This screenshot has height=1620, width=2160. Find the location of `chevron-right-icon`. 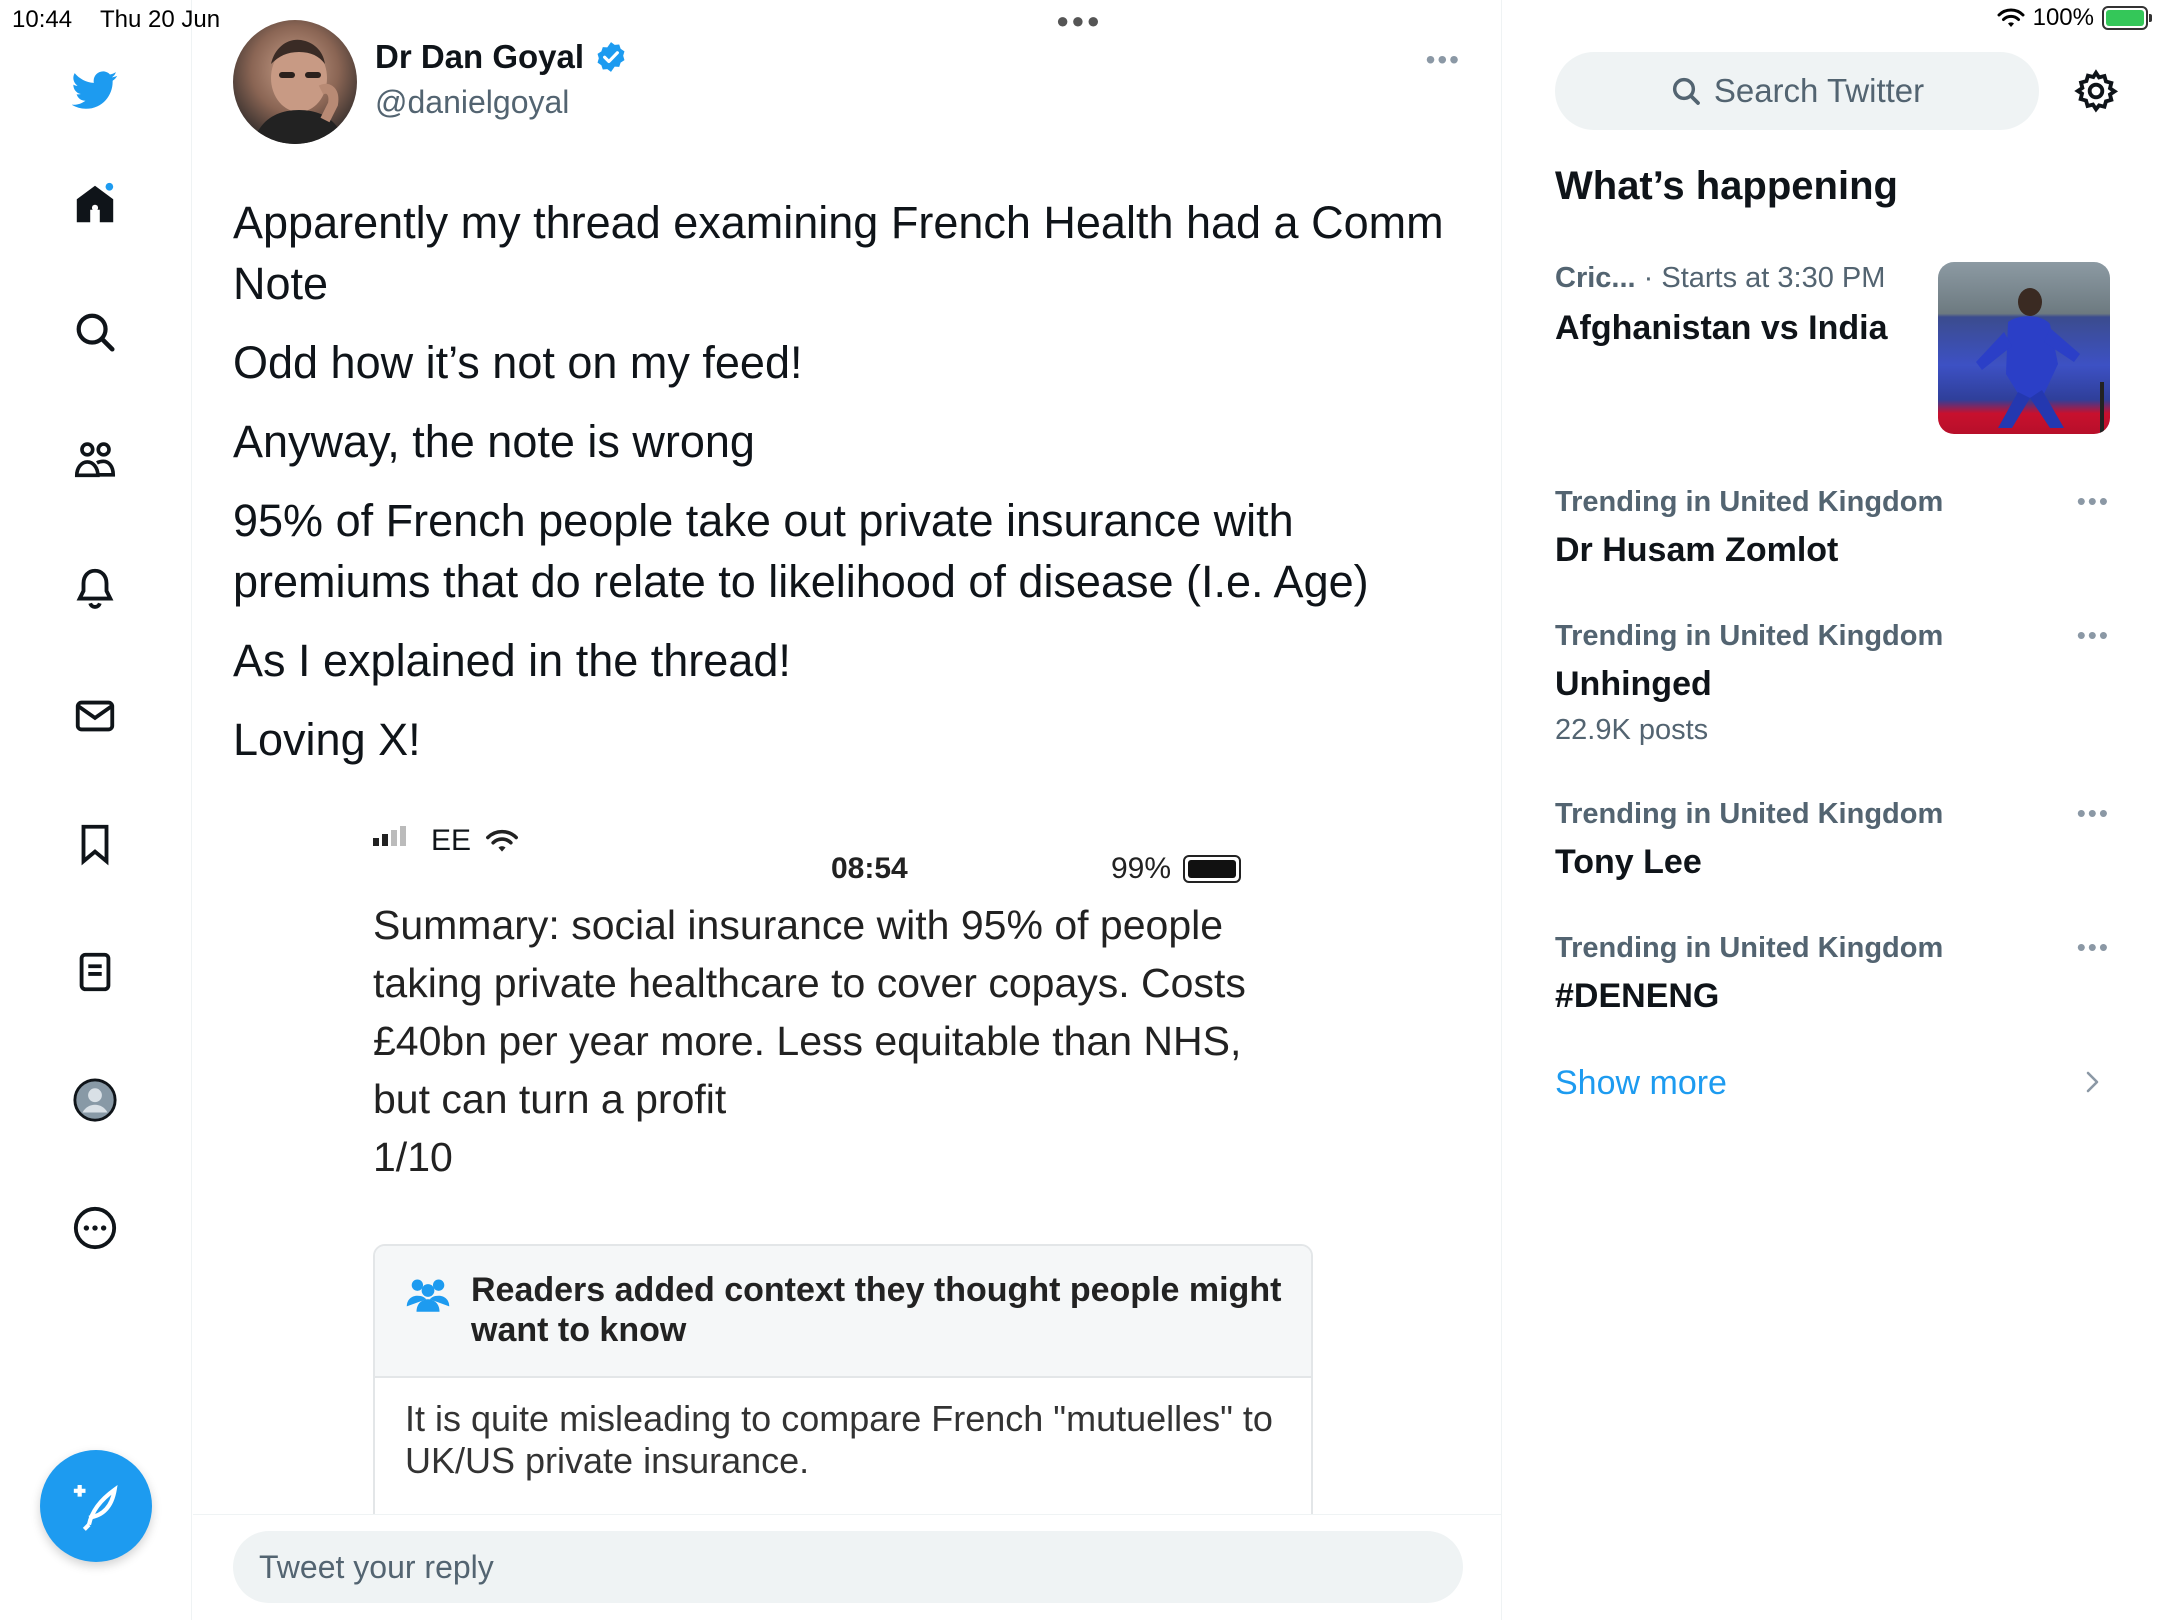

chevron-right-icon is located at coordinates (2092, 1082).